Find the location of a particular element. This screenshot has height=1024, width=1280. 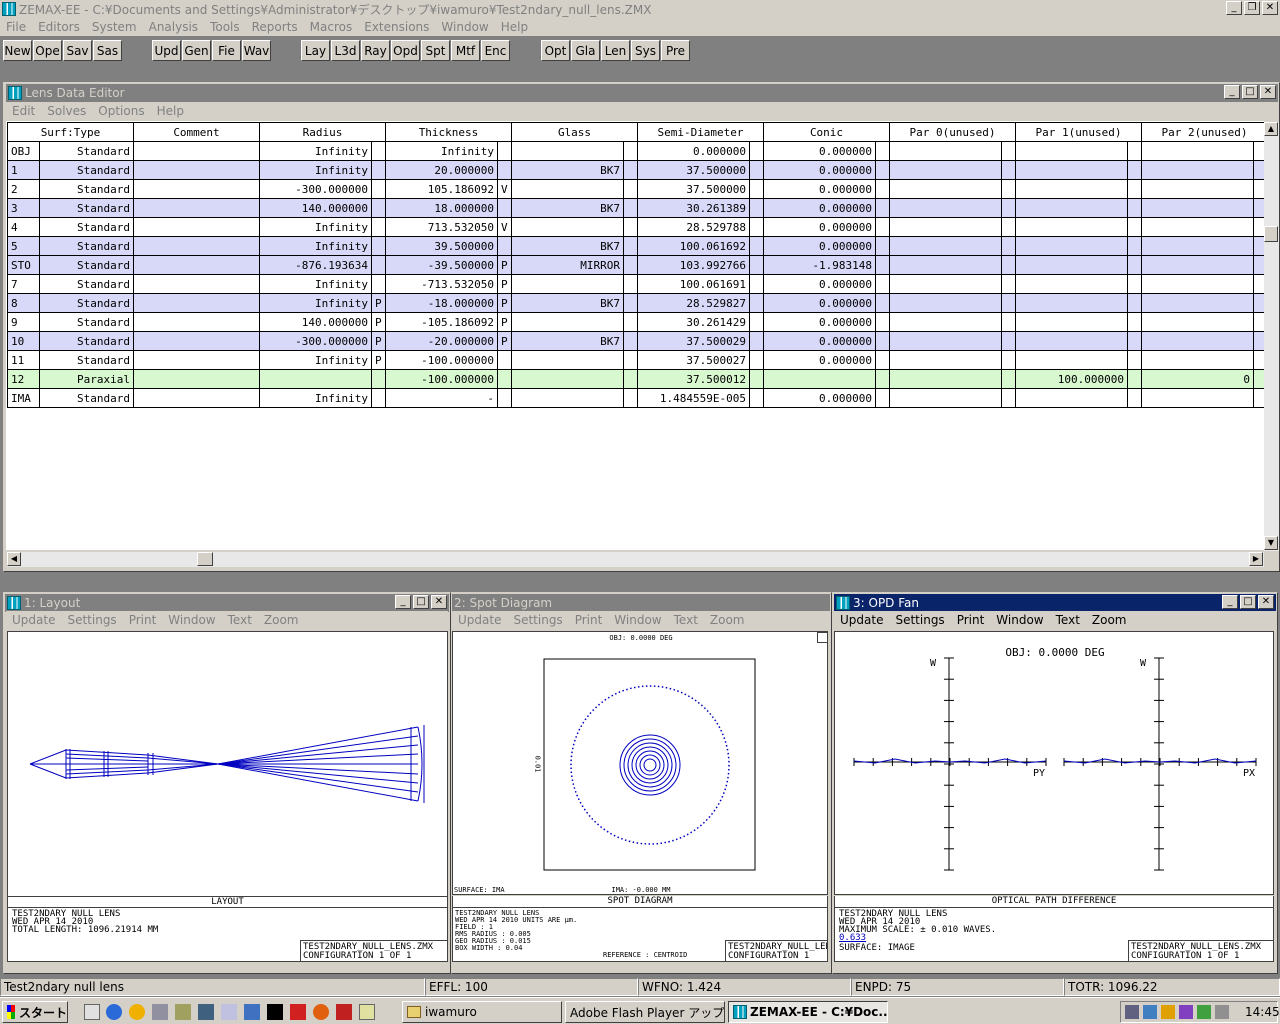

col-header-par1: Par 1(unused) is located at coordinates (1078, 132).